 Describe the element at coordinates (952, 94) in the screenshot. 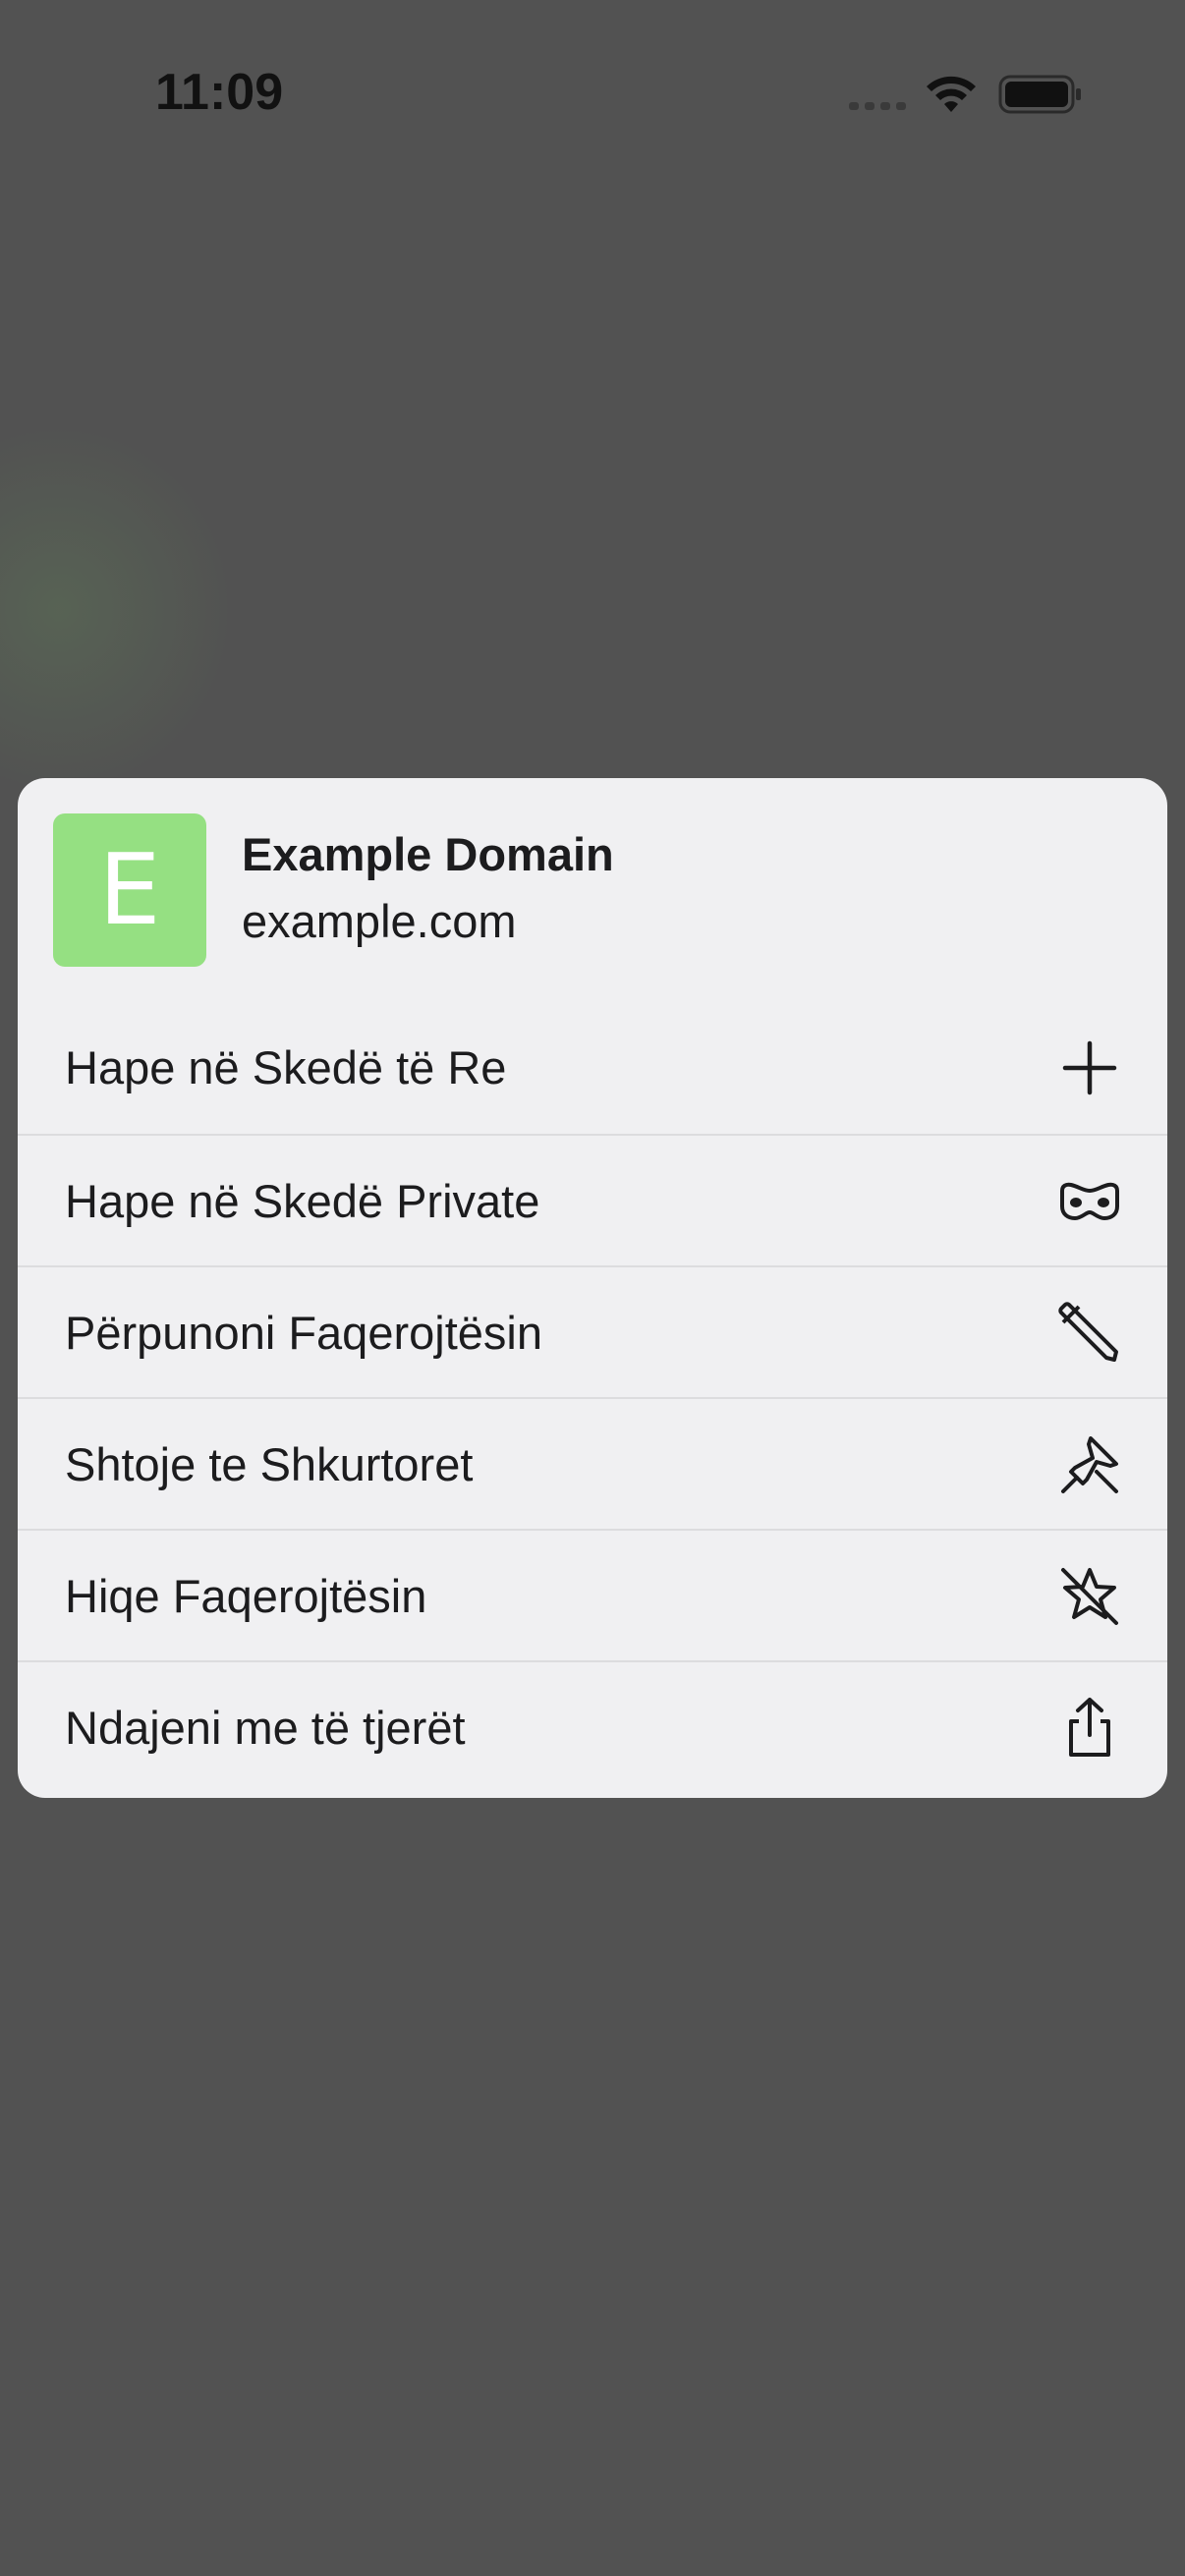

I see `wifi-icon` at that location.